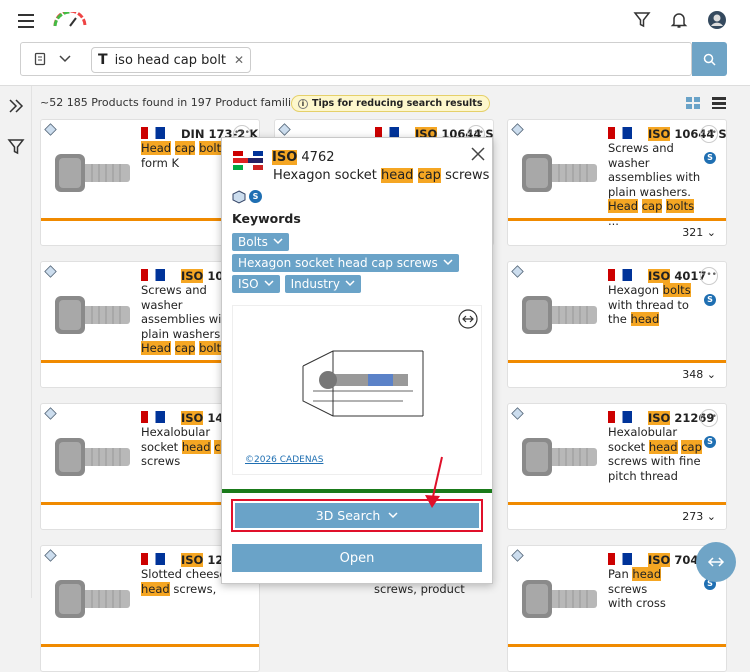 The image size is (750, 672). I want to click on search-button, so click(709, 59).